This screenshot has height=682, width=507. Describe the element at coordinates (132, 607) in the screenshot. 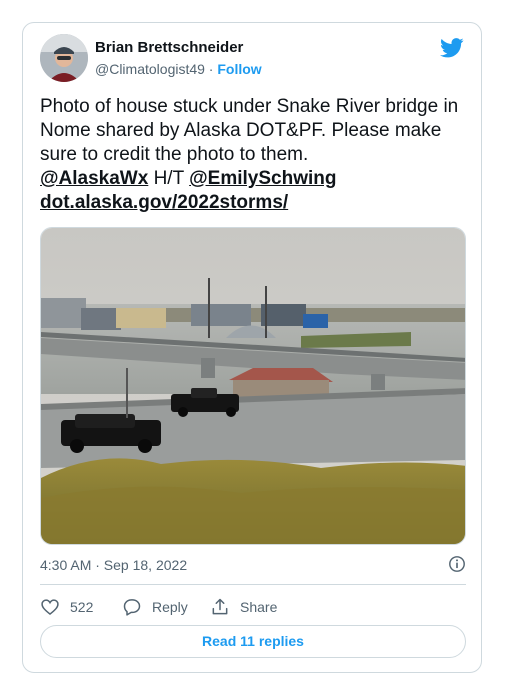

I see `reply-icon` at that location.